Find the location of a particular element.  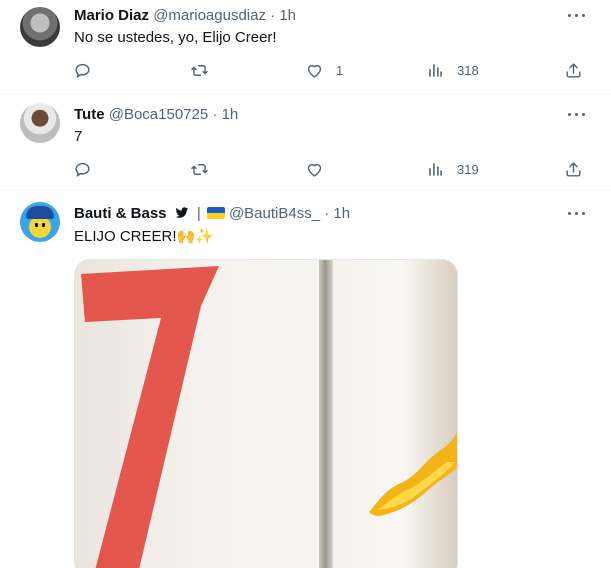

like-button is located at coordinates (320, 169).